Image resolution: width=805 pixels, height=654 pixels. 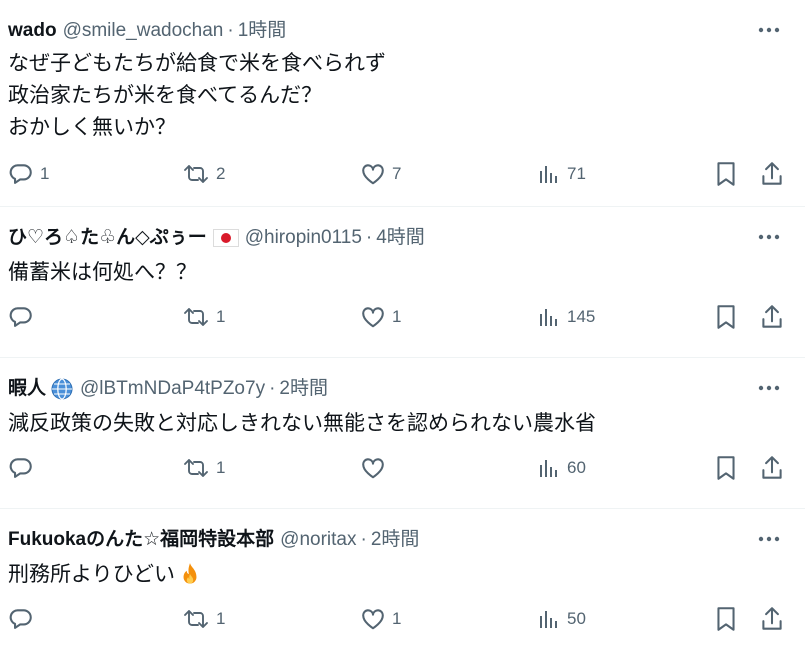 What do you see at coordinates (402, 468) in the screenshot?
I see `action-bar: 1 60` at bounding box center [402, 468].